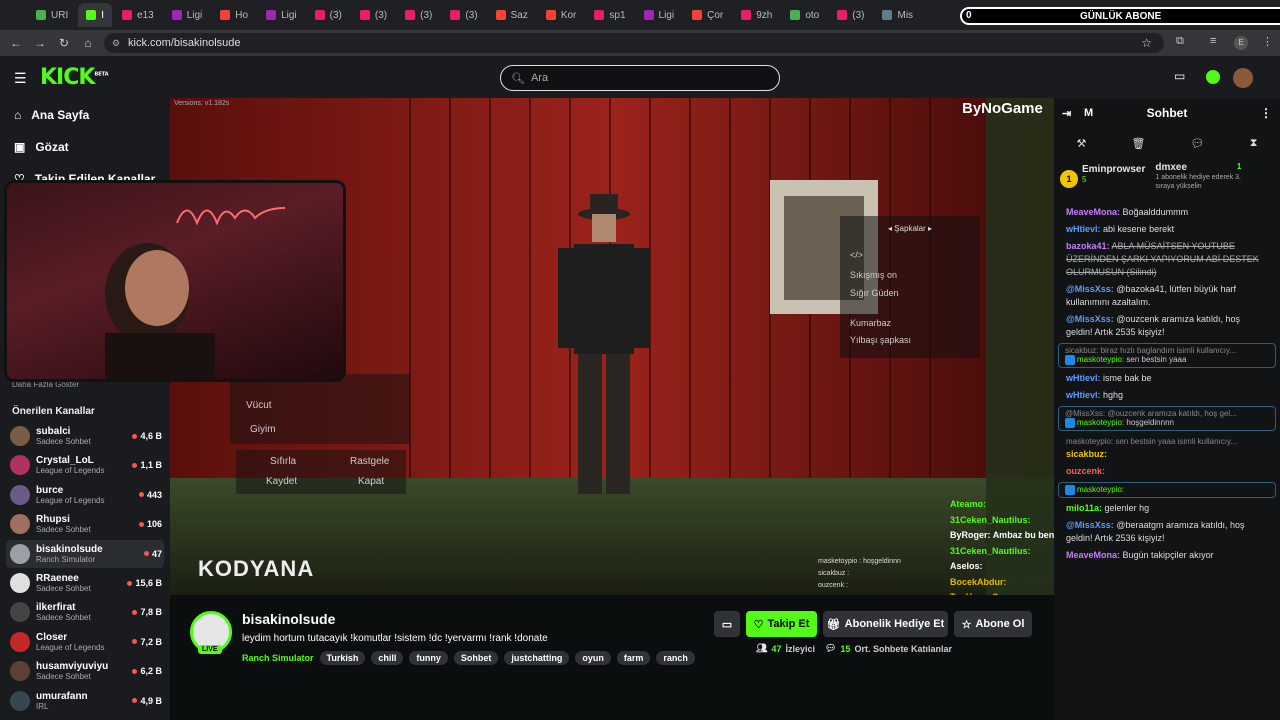 This screenshot has width=1280, height=720. I want to click on browser-tab: sp1, so click(609, 15).